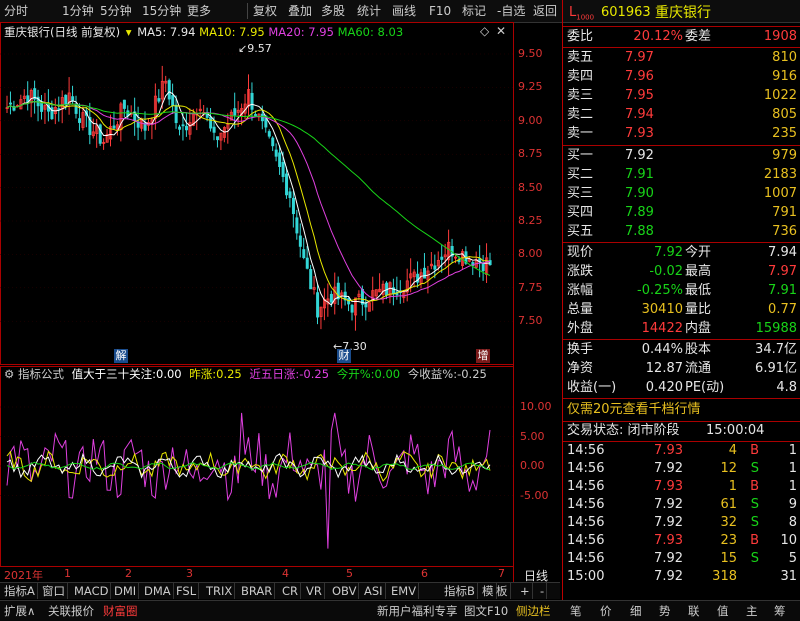  I want to click on stat-value: 0.77, so click(782, 309).